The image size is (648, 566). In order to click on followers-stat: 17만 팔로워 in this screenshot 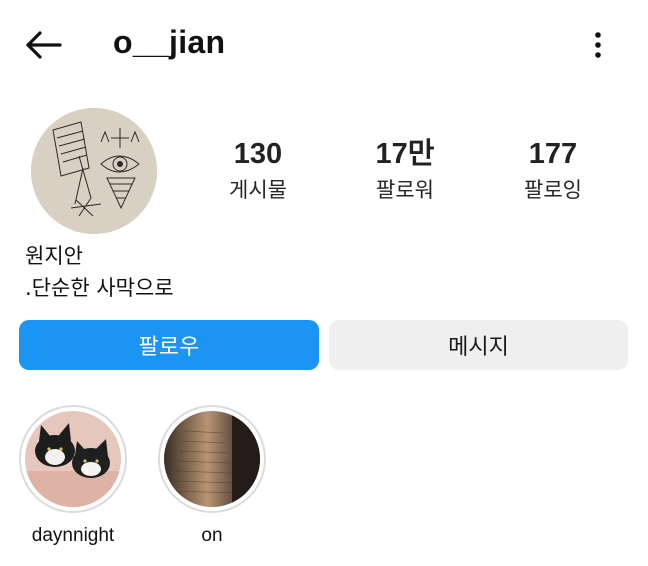, I will do `click(405, 170)`.